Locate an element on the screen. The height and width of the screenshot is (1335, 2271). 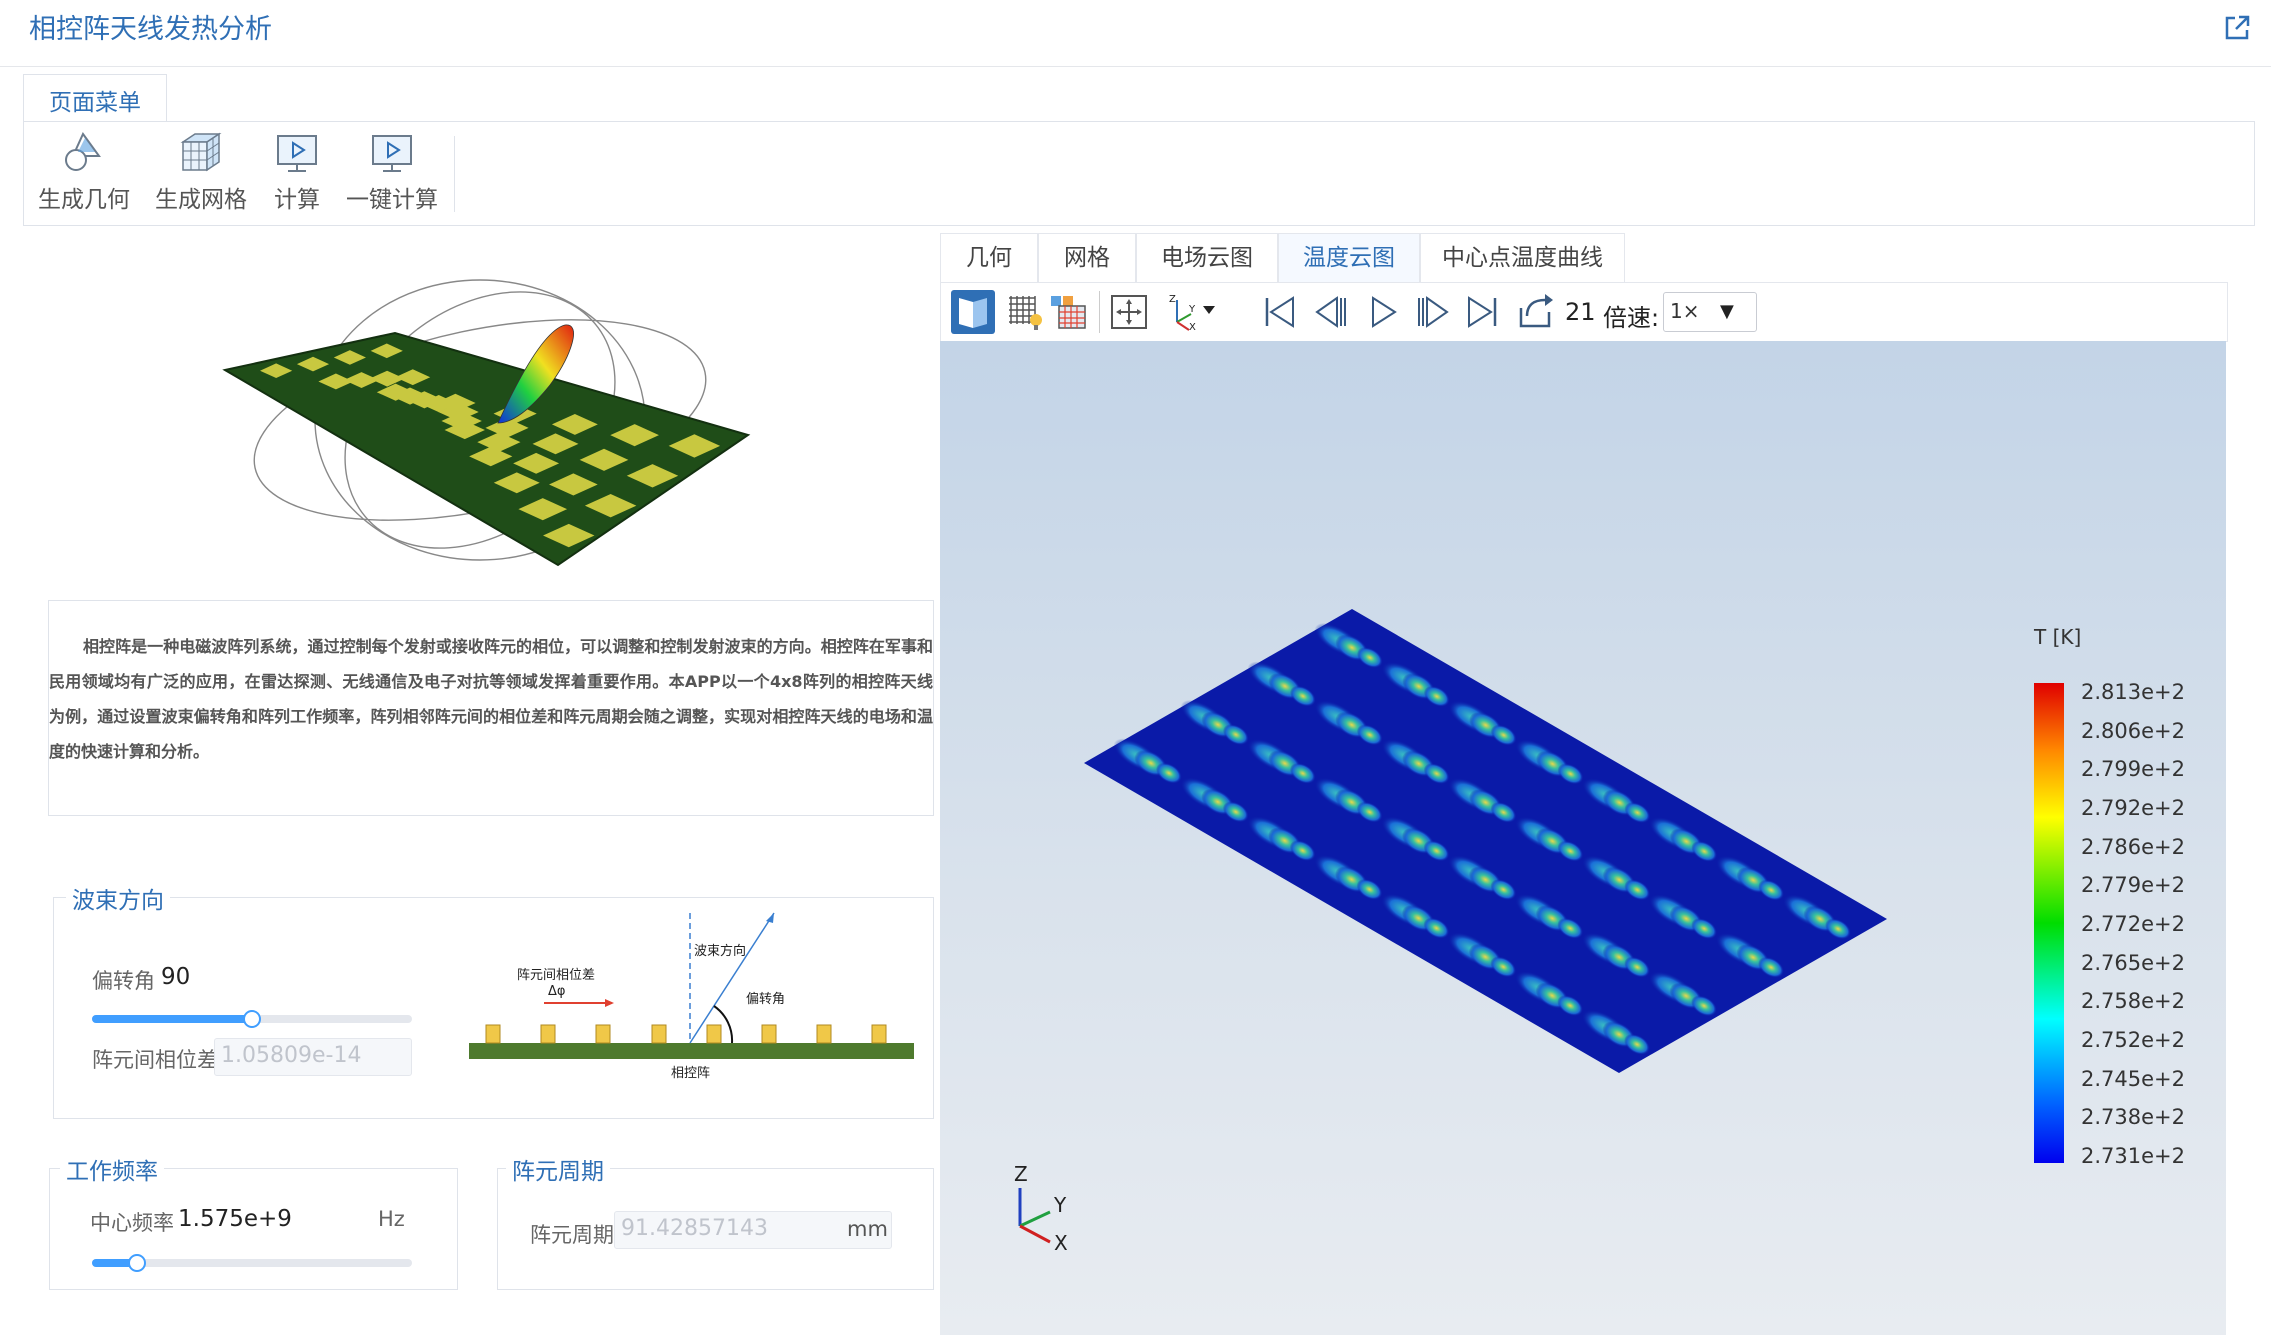
color-legend-tick: 2.799e+2 is located at coordinates (2133, 769).